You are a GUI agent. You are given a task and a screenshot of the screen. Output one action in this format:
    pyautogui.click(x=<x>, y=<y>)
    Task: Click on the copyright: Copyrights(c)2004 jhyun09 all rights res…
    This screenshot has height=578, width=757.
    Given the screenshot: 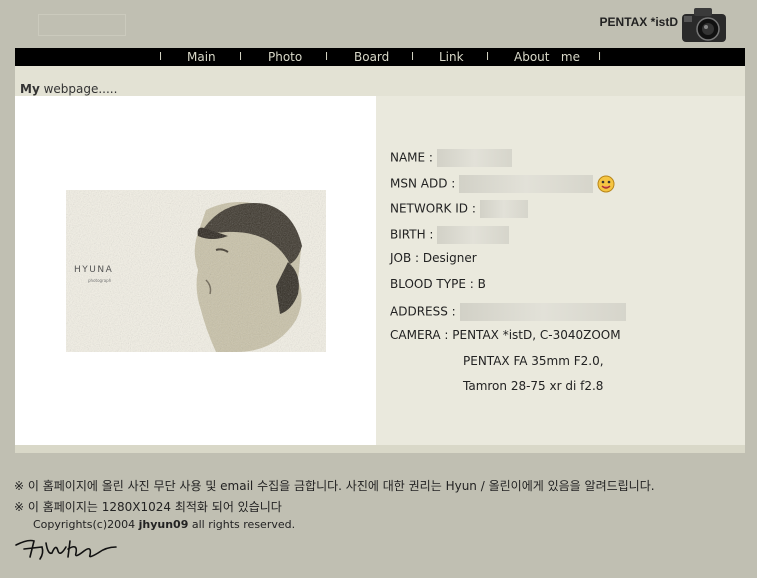 What is the action you would take?
    pyautogui.click(x=164, y=524)
    